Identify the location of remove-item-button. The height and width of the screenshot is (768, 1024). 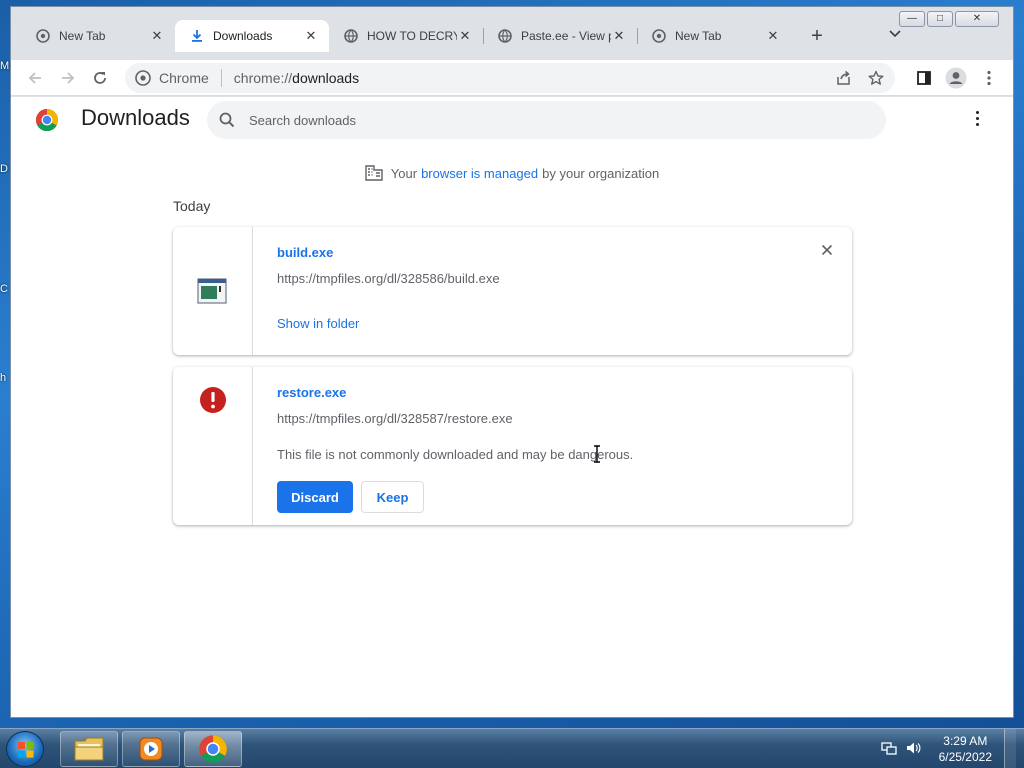
(827, 252).